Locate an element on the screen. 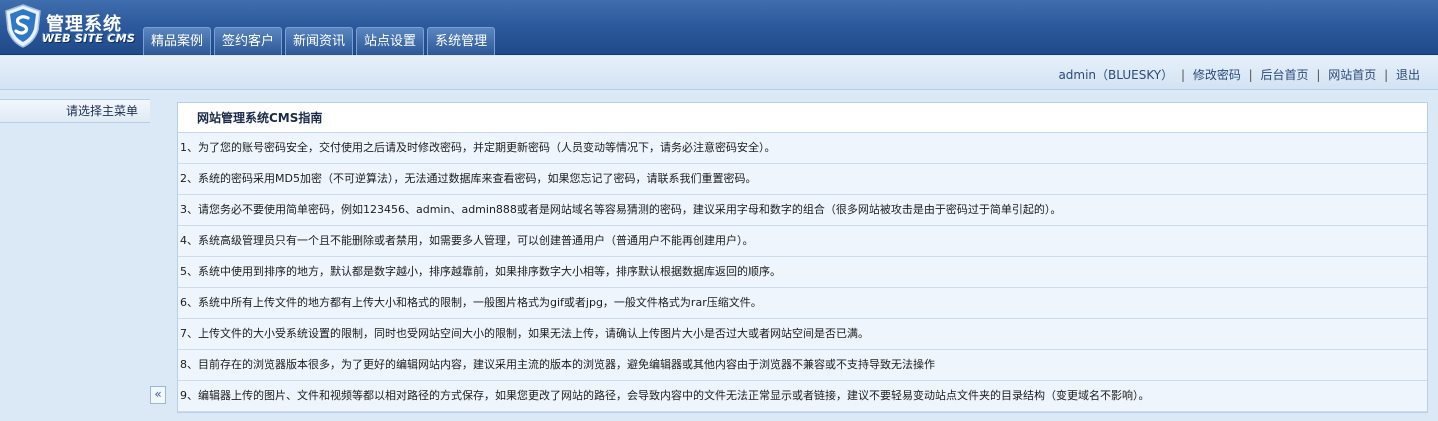  change-password-link: 修改密码 is located at coordinates (1217, 75).